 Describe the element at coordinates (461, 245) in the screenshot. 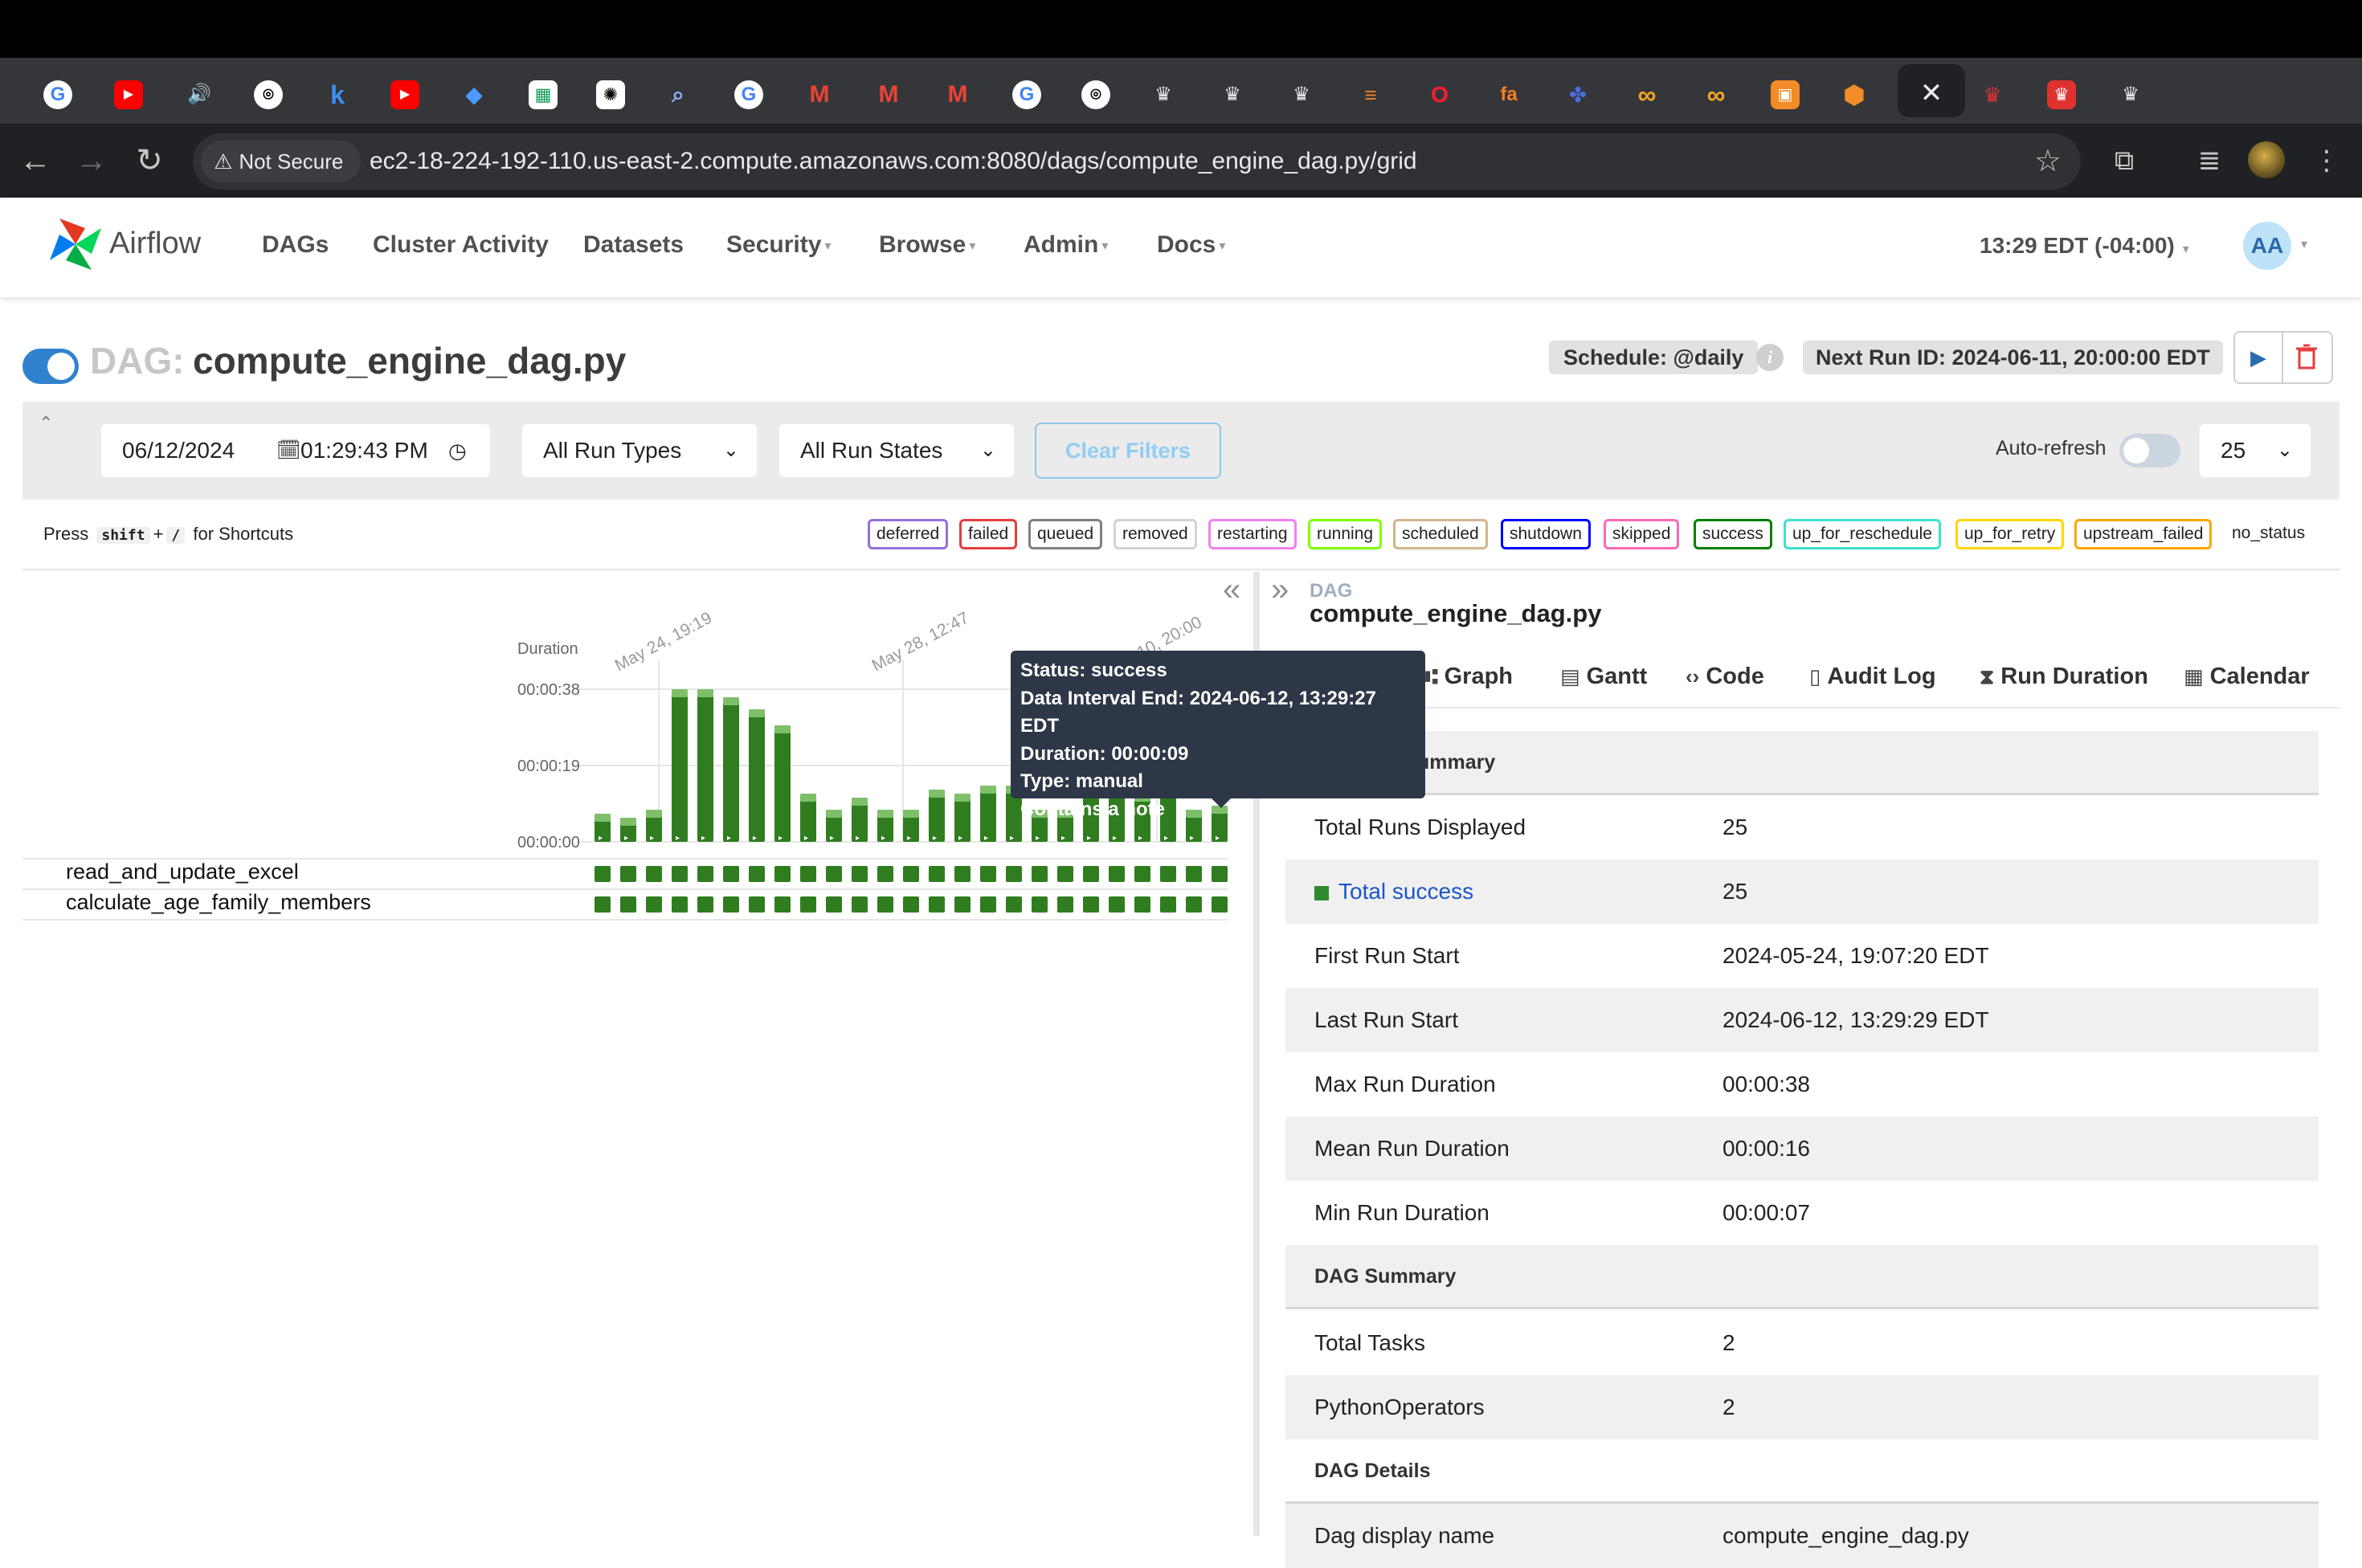

I see `nav-cluster-activity: Cluster Activity` at that location.